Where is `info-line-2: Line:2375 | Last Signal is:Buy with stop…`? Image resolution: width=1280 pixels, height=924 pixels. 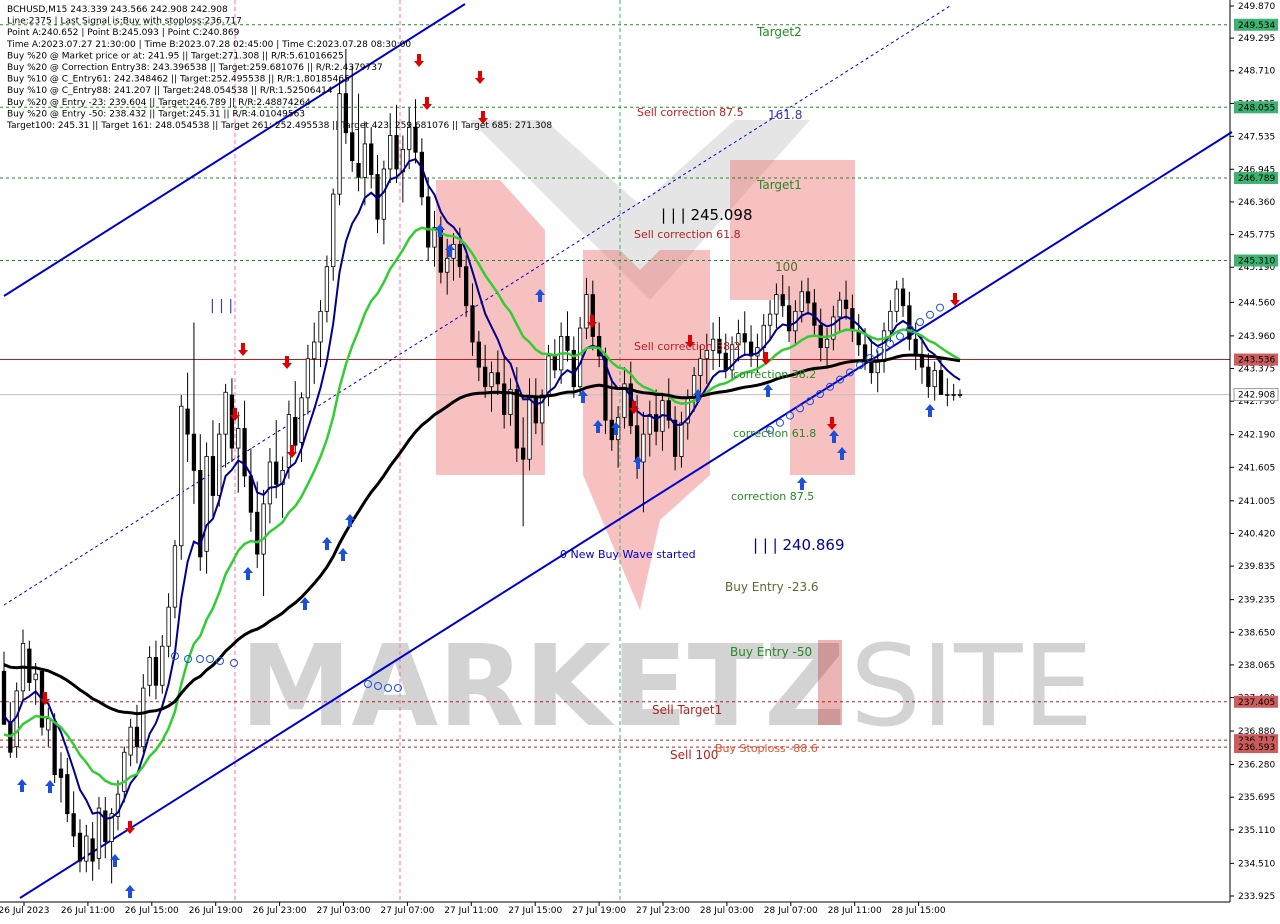
info-line-2: Line:2375 | Last Signal is:Buy with stop… is located at coordinates (124, 22).